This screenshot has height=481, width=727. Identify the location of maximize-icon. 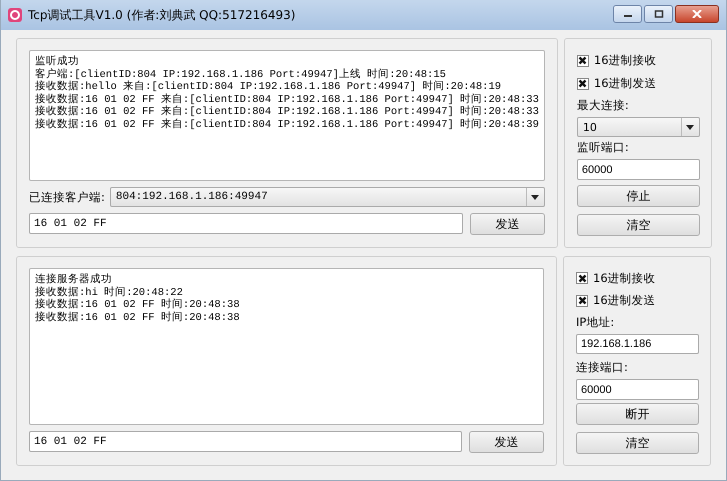
(659, 14).